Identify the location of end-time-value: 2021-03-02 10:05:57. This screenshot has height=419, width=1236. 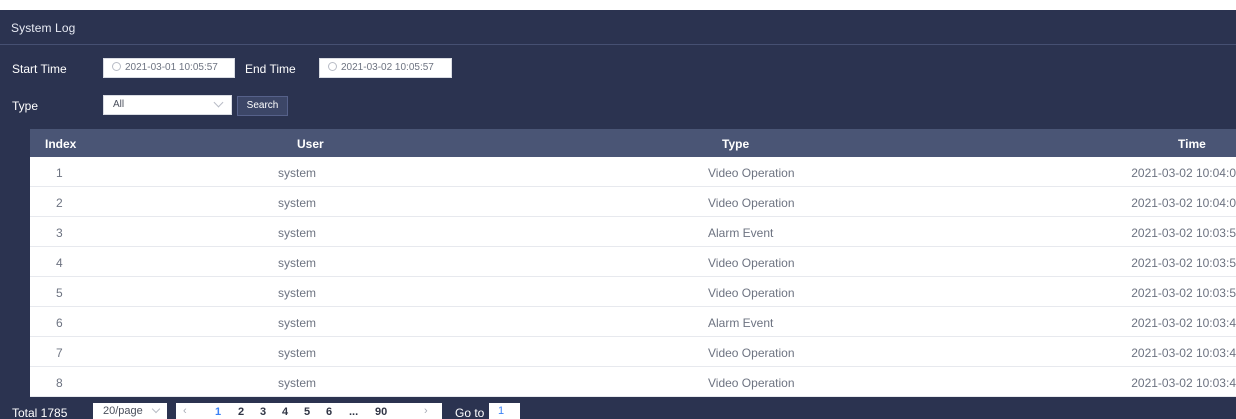
(387, 67).